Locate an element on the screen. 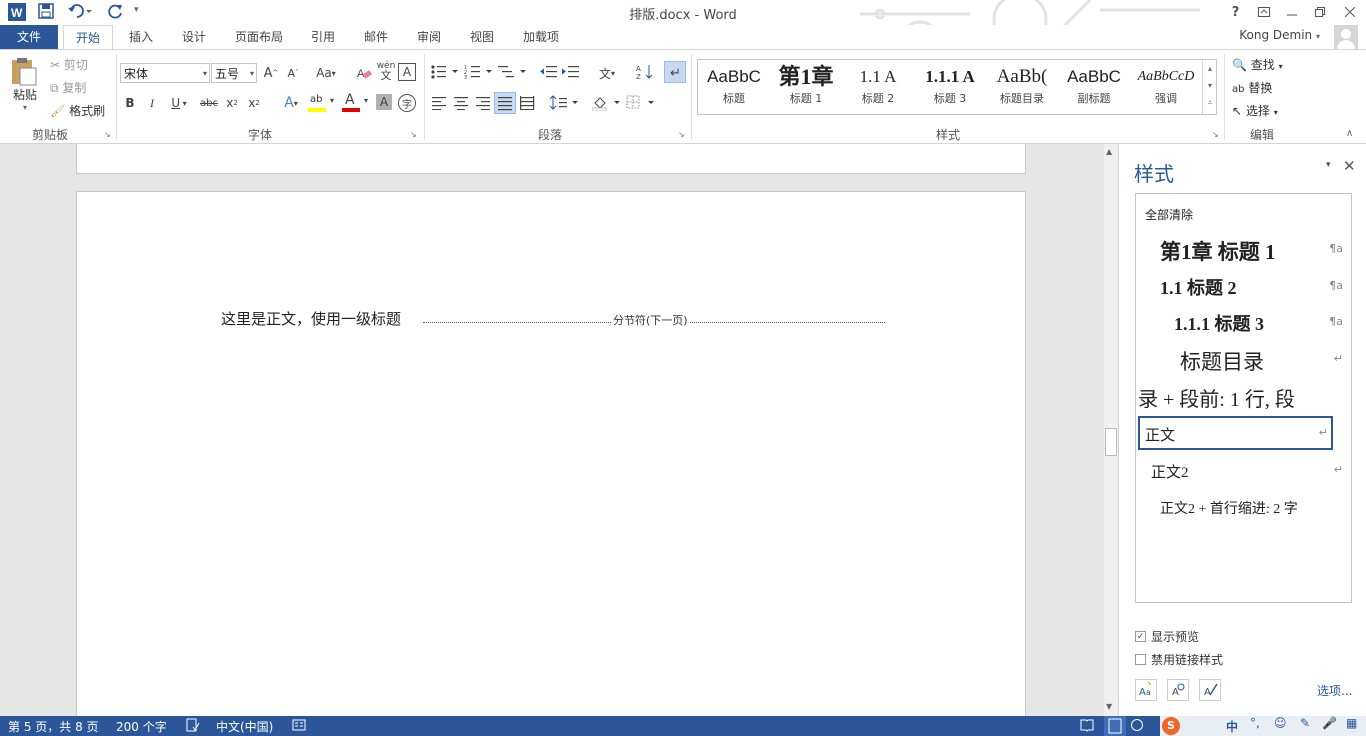 Image resolution: width=1366 pixels, height=736 pixels. bullets-icon is located at coordinates (445, 72).